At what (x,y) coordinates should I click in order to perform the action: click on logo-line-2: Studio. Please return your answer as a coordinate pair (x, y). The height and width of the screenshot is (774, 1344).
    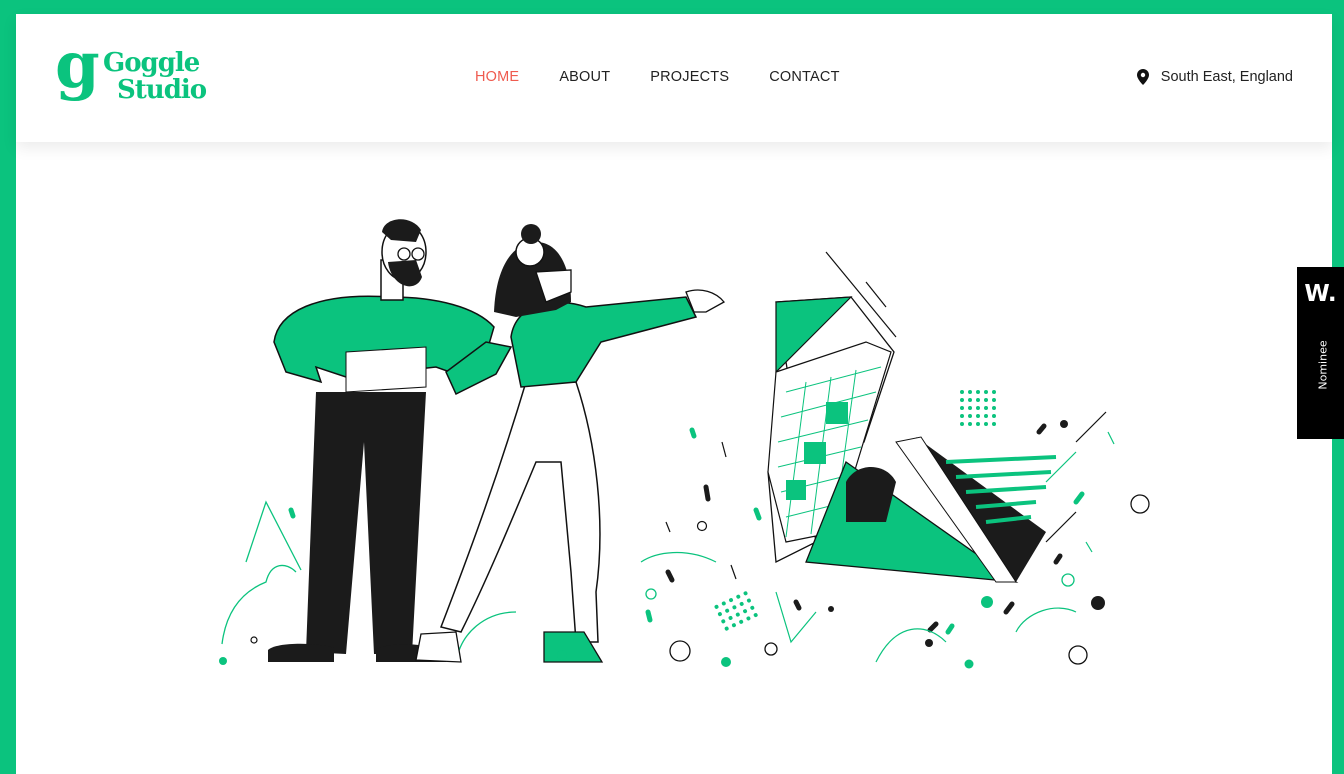
    Looking at the image, I should click on (162, 90).